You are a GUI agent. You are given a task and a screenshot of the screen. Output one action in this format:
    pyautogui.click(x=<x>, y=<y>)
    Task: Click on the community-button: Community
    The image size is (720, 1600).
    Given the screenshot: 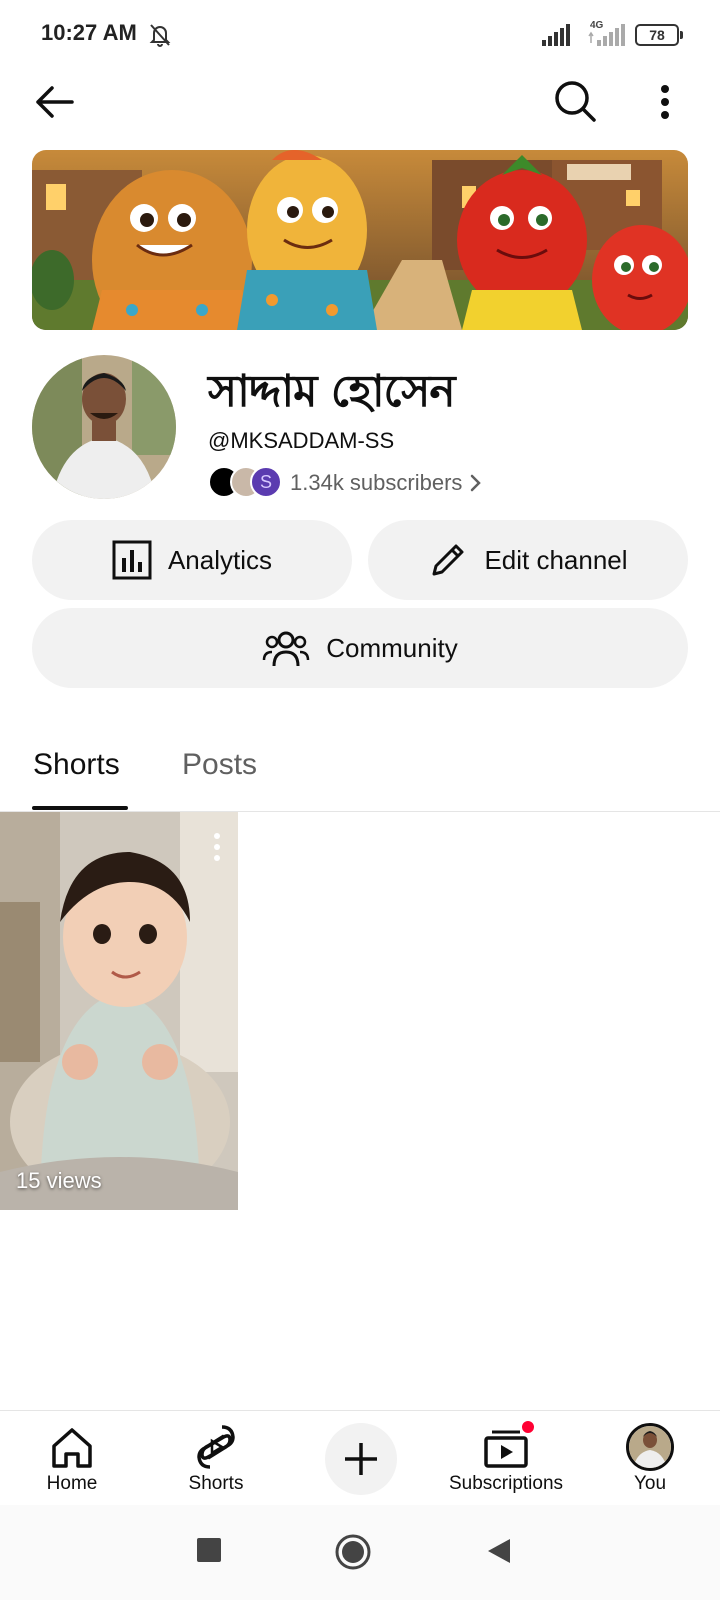 What is the action you would take?
    pyautogui.click(x=360, y=648)
    